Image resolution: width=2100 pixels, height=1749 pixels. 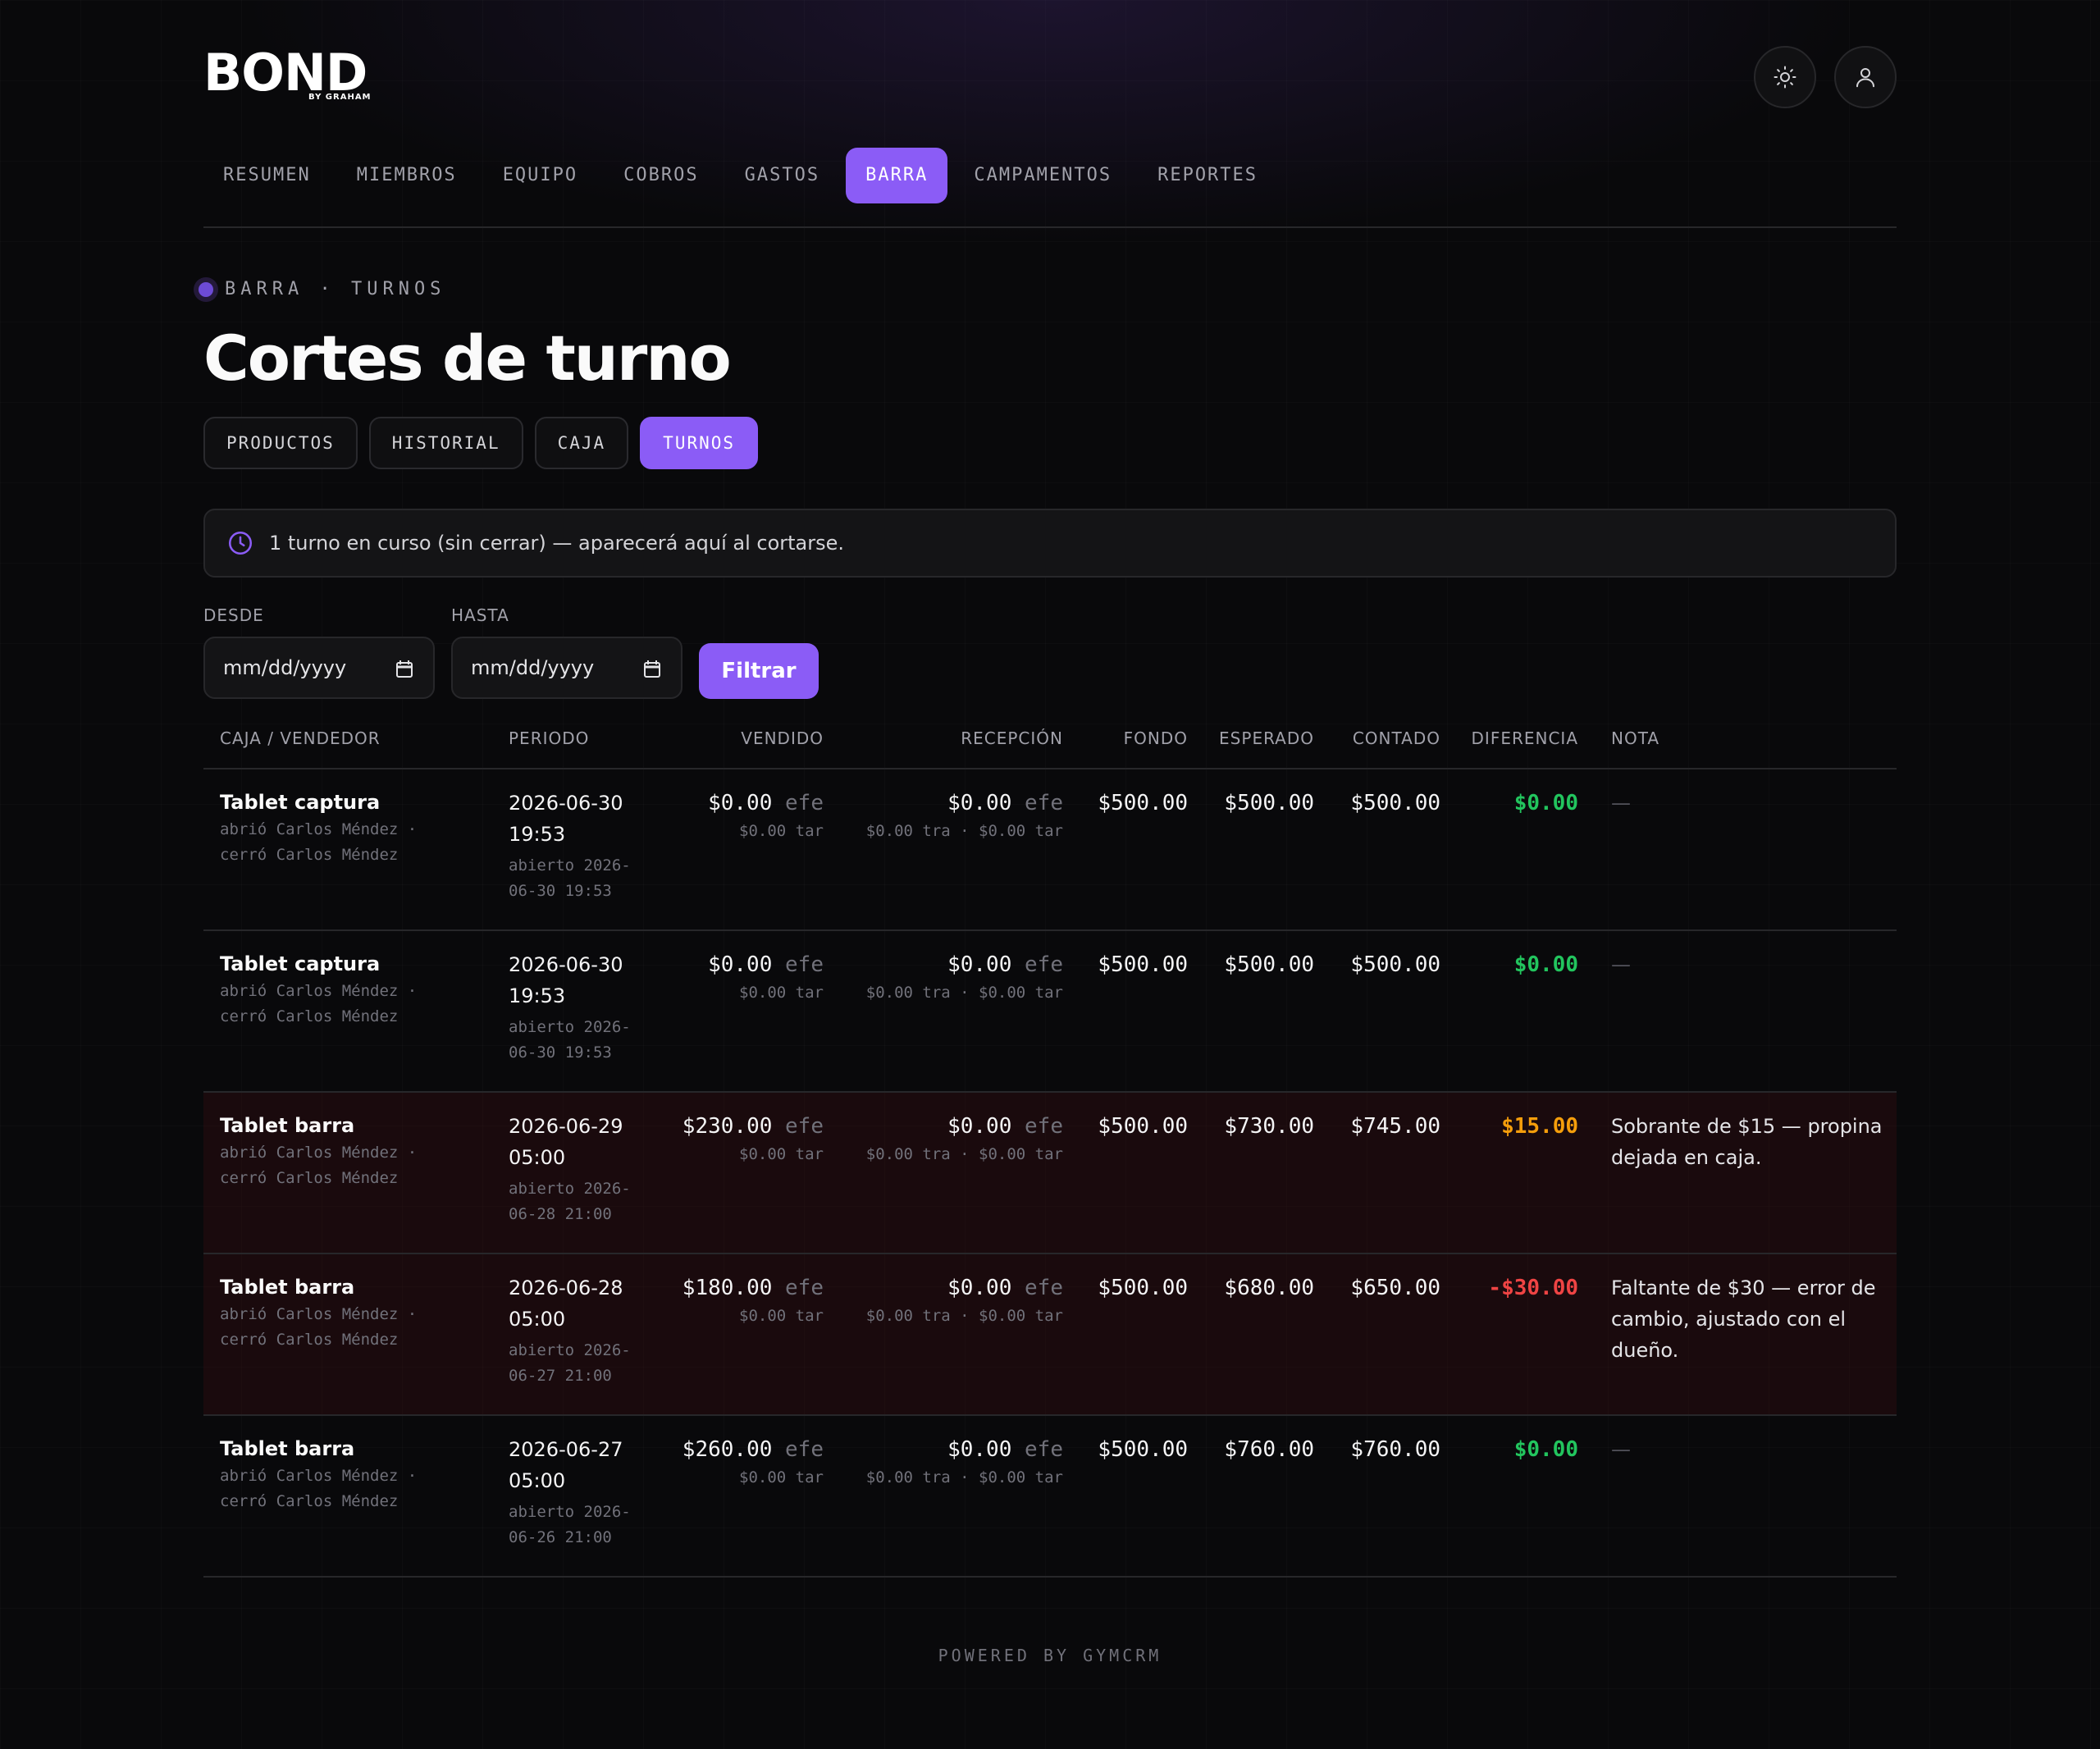 I want to click on breadcrumb: BARRA · TURNOS, so click(x=322, y=289).